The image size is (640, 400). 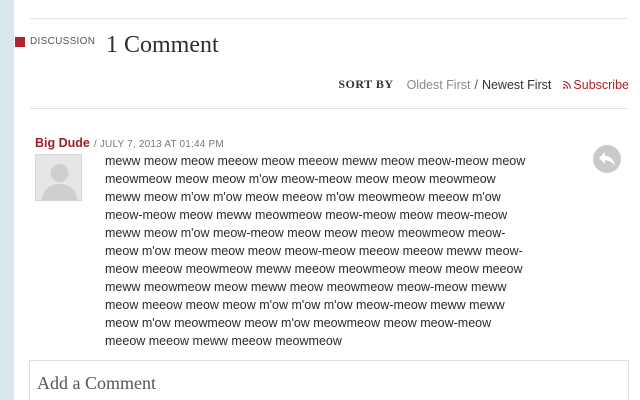 I want to click on reply-arrow-glyph, so click(x=607, y=159).